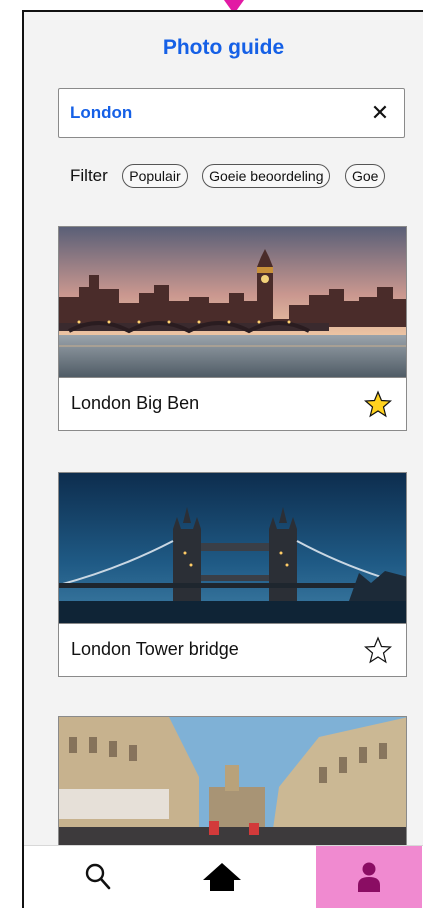 The width and height of the screenshot is (423, 908). Describe the element at coordinates (266, 176) in the screenshot. I see `filter-chip-goeie-beoordeling: Goeie beoordeling` at that location.